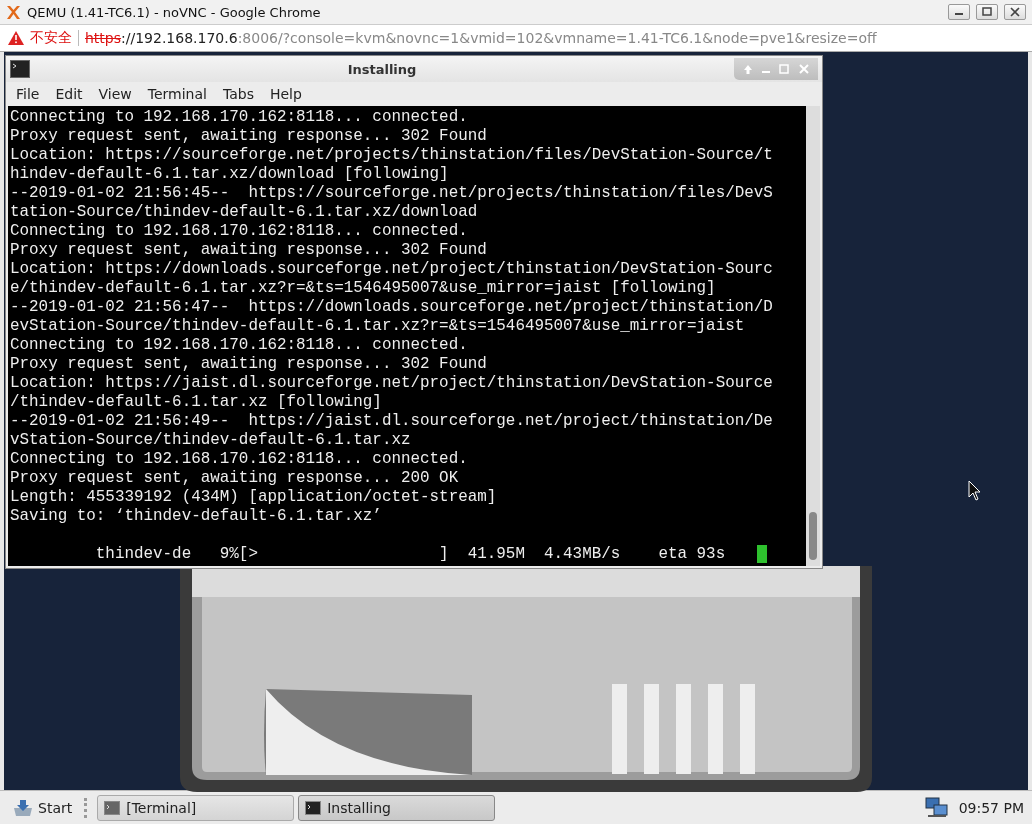 The height and width of the screenshot is (824, 1032). I want to click on security-label: 不安全, so click(51, 38).